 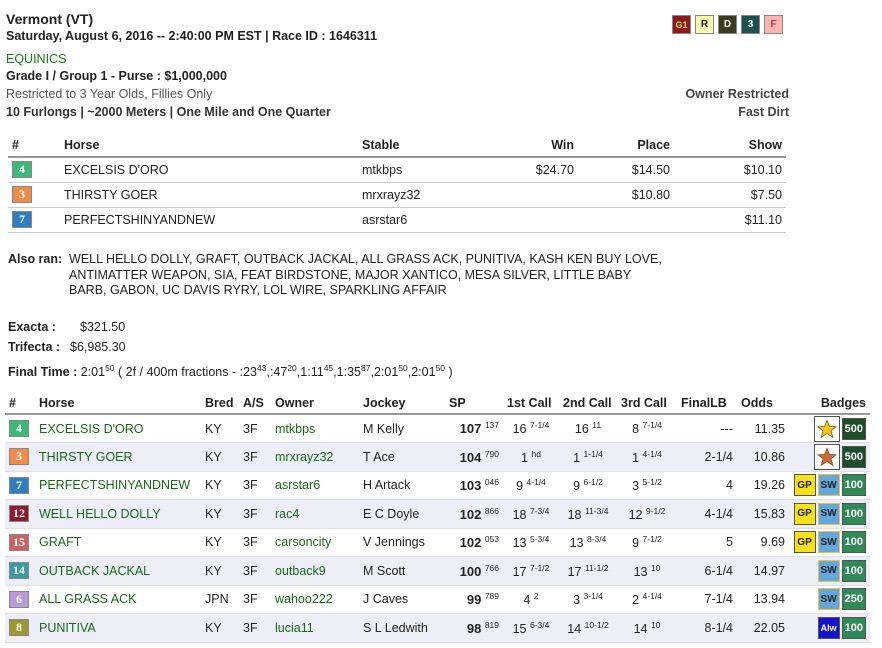 I want to click on horse-cell: EXCELSIS D'ORO, so click(x=118, y=428).